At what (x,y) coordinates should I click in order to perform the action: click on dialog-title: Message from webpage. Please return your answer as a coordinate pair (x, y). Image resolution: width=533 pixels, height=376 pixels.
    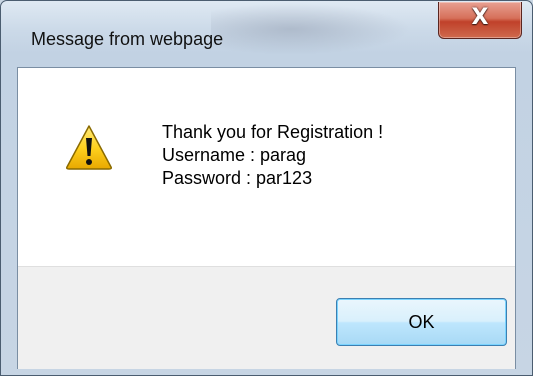
    Looking at the image, I should click on (127, 39).